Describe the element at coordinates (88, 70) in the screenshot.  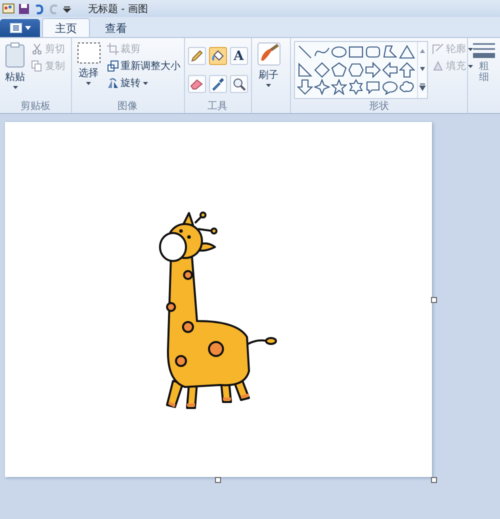
I see `select-button: 选择` at that location.